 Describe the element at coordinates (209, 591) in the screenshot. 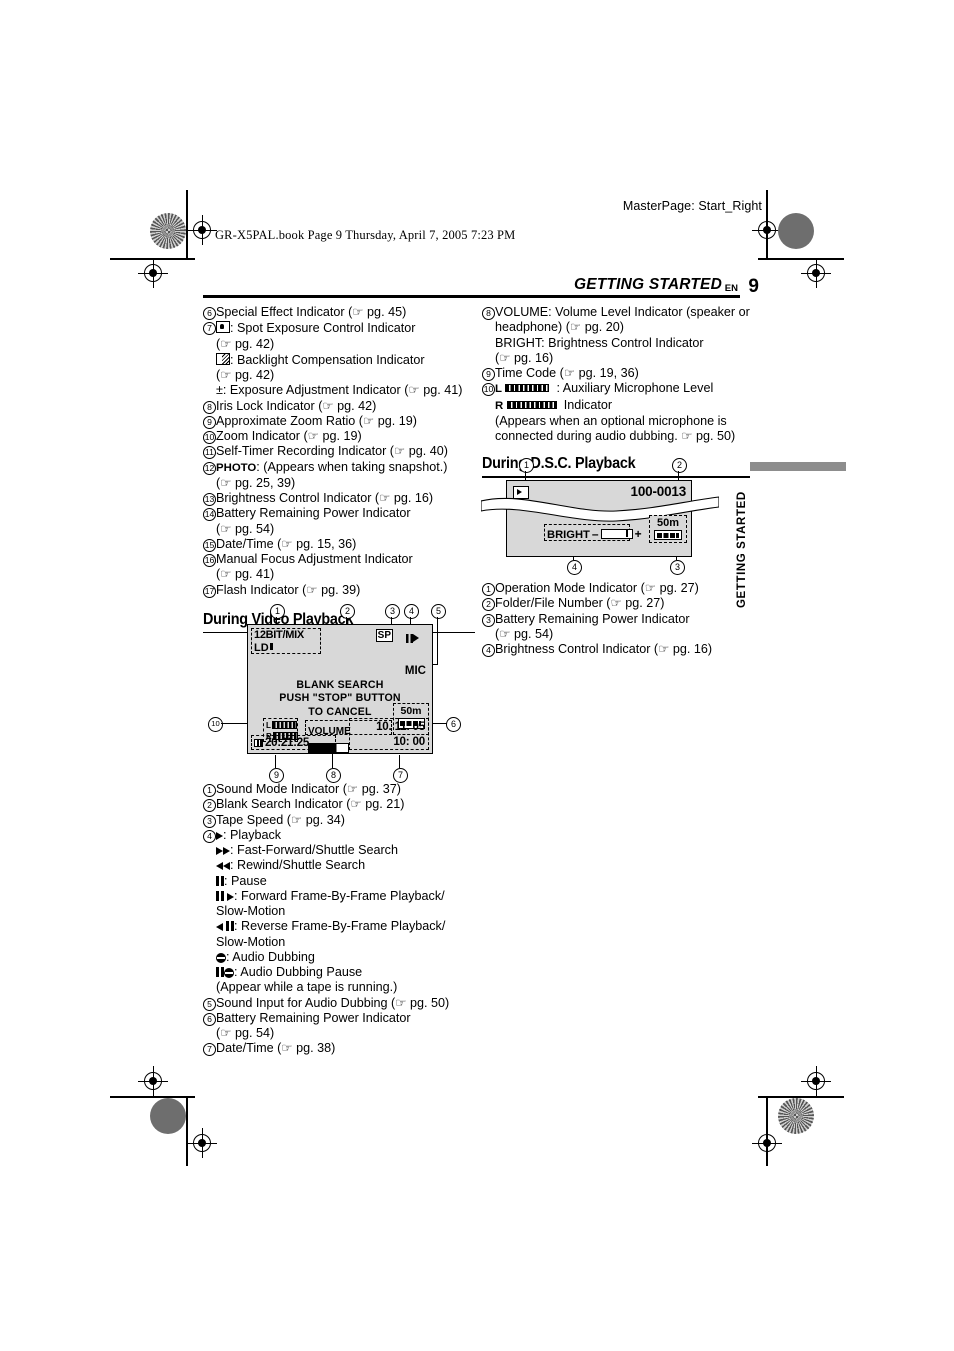

I see `item-number: 17` at that location.